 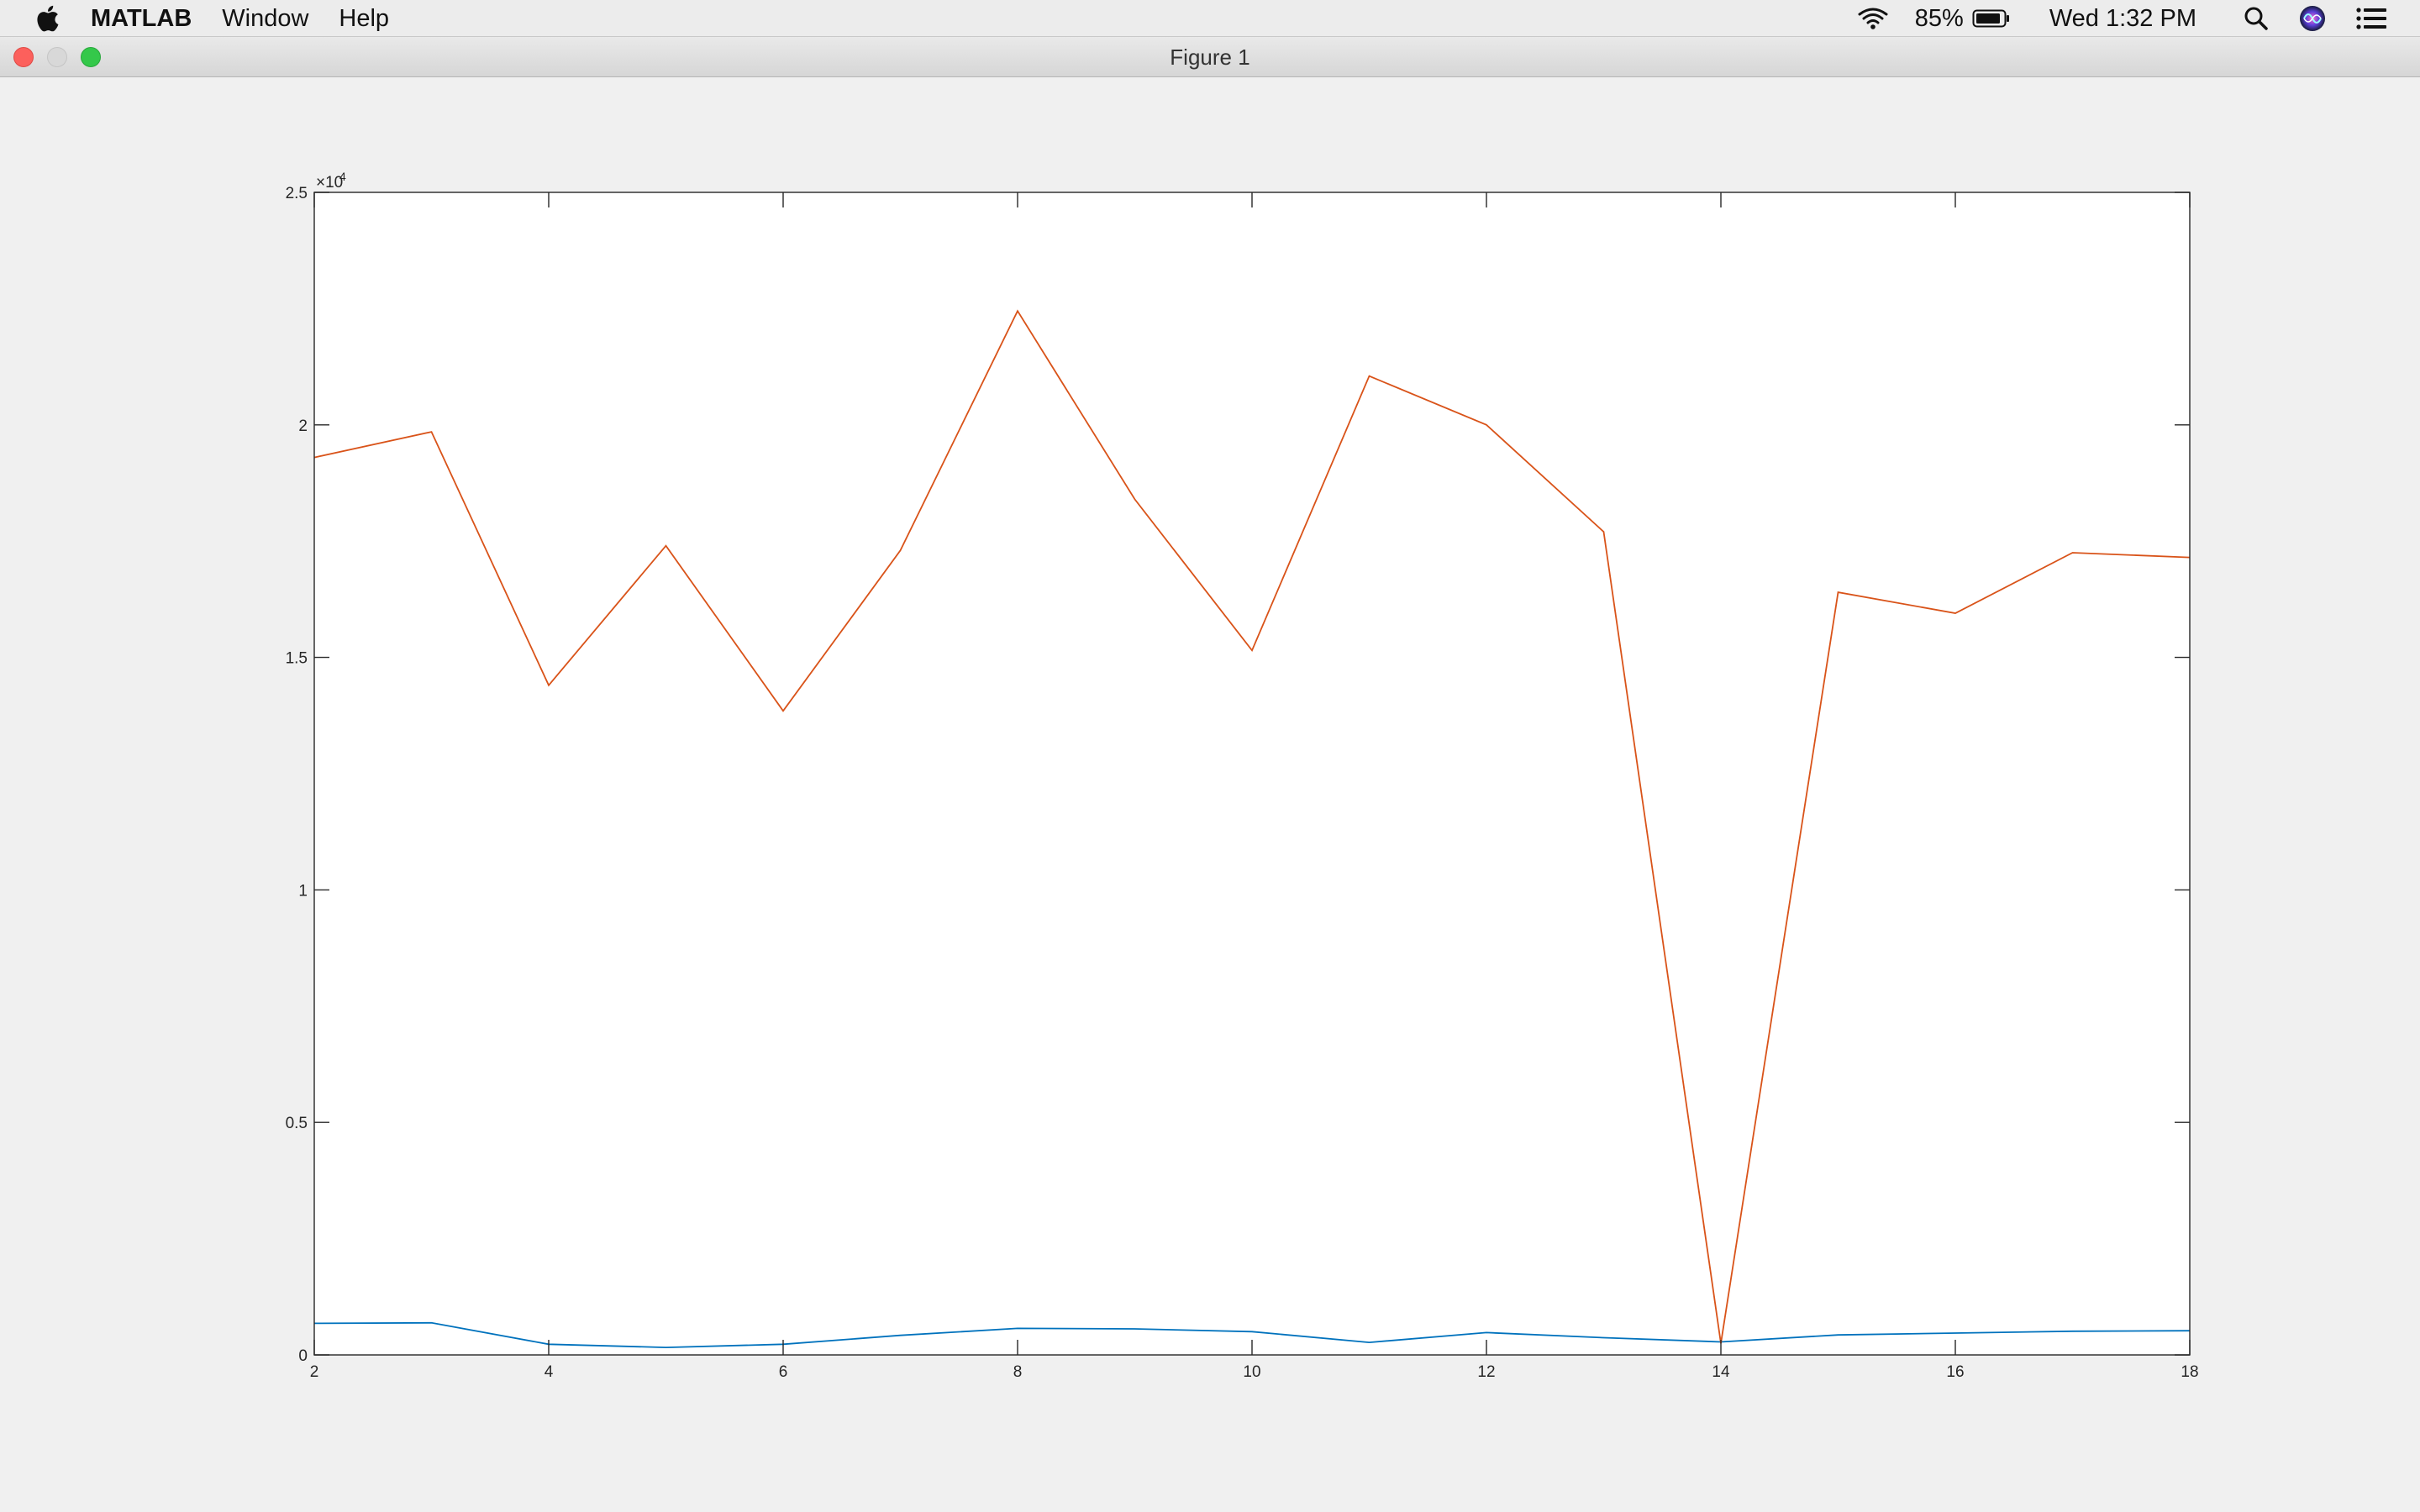 What do you see at coordinates (1991, 18) in the screenshot?
I see `battery-icon` at bounding box center [1991, 18].